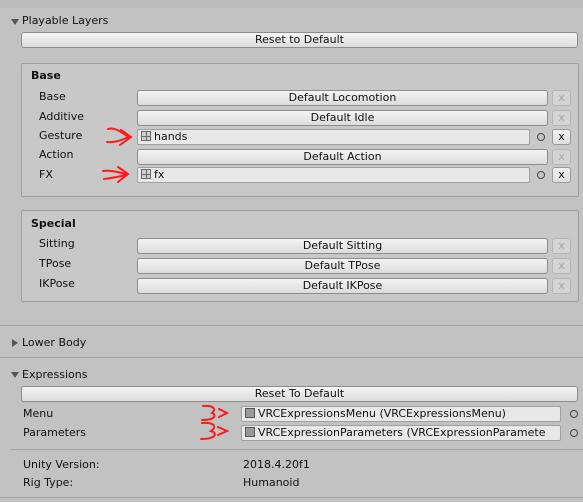  What do you see at coordinates (56, 154) in the screenshot?
I see `action-row-label: Action` at bounding box center [56, 154].